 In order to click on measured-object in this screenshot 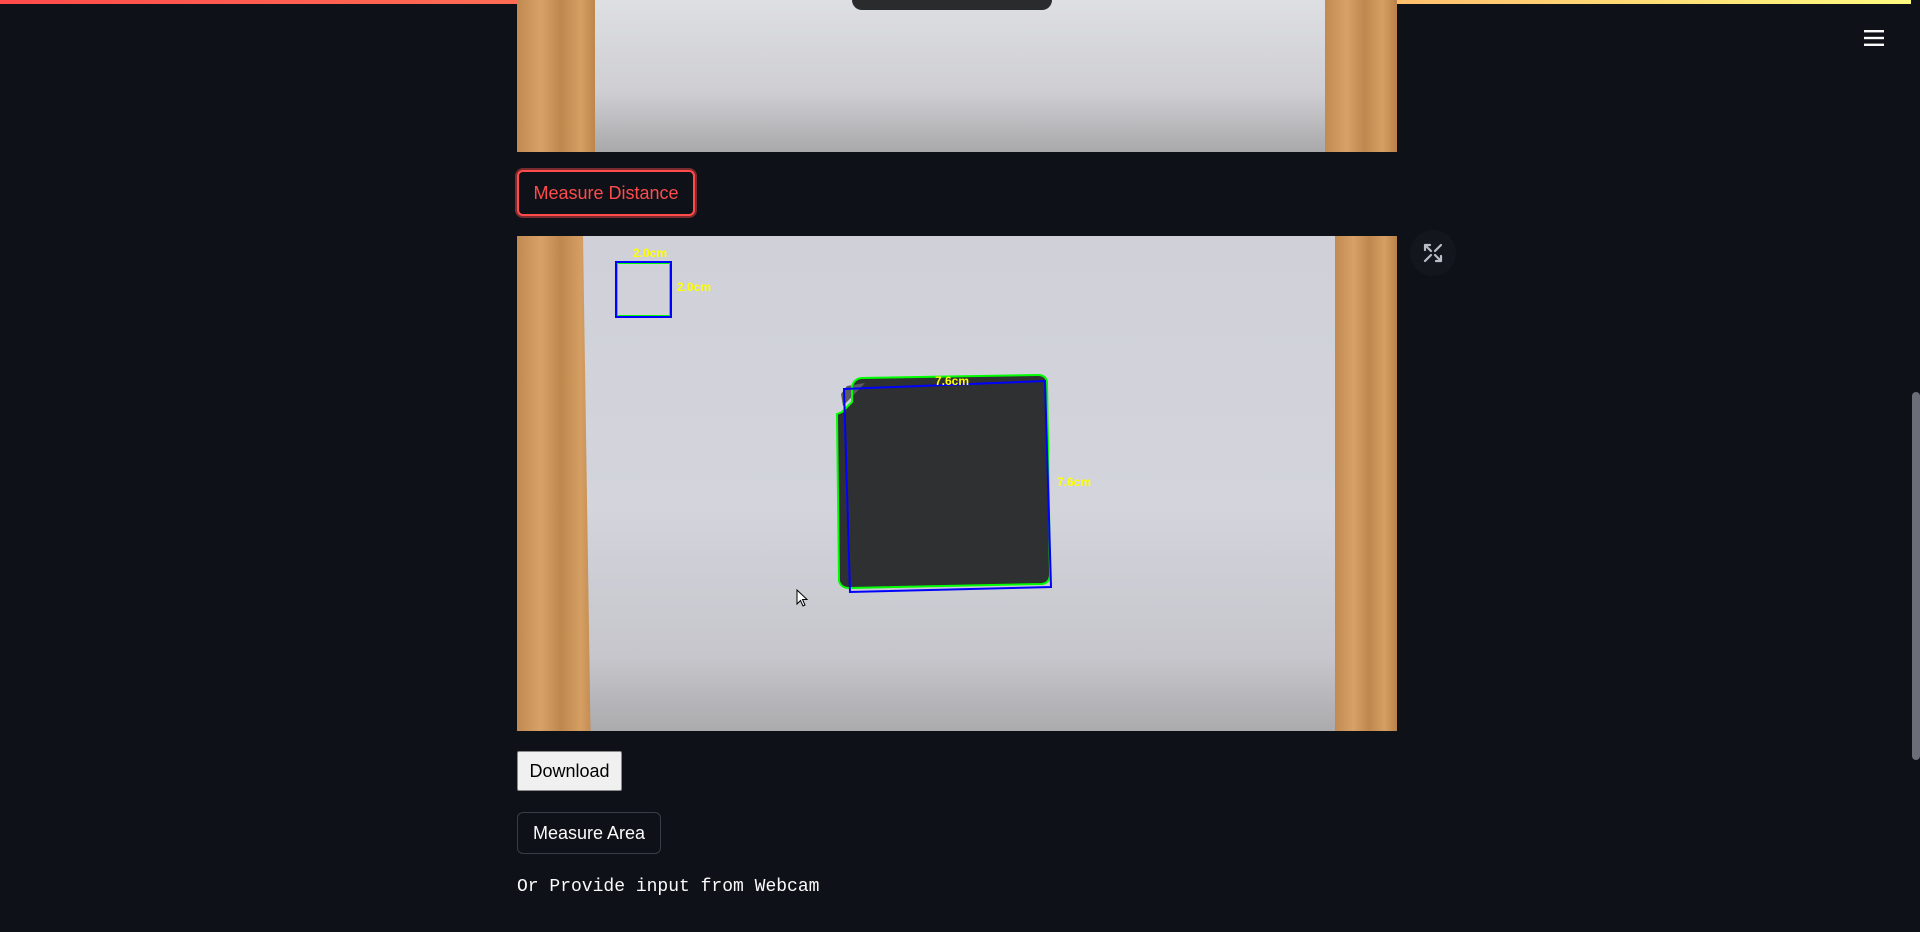, I will do `click(943, 481)`.